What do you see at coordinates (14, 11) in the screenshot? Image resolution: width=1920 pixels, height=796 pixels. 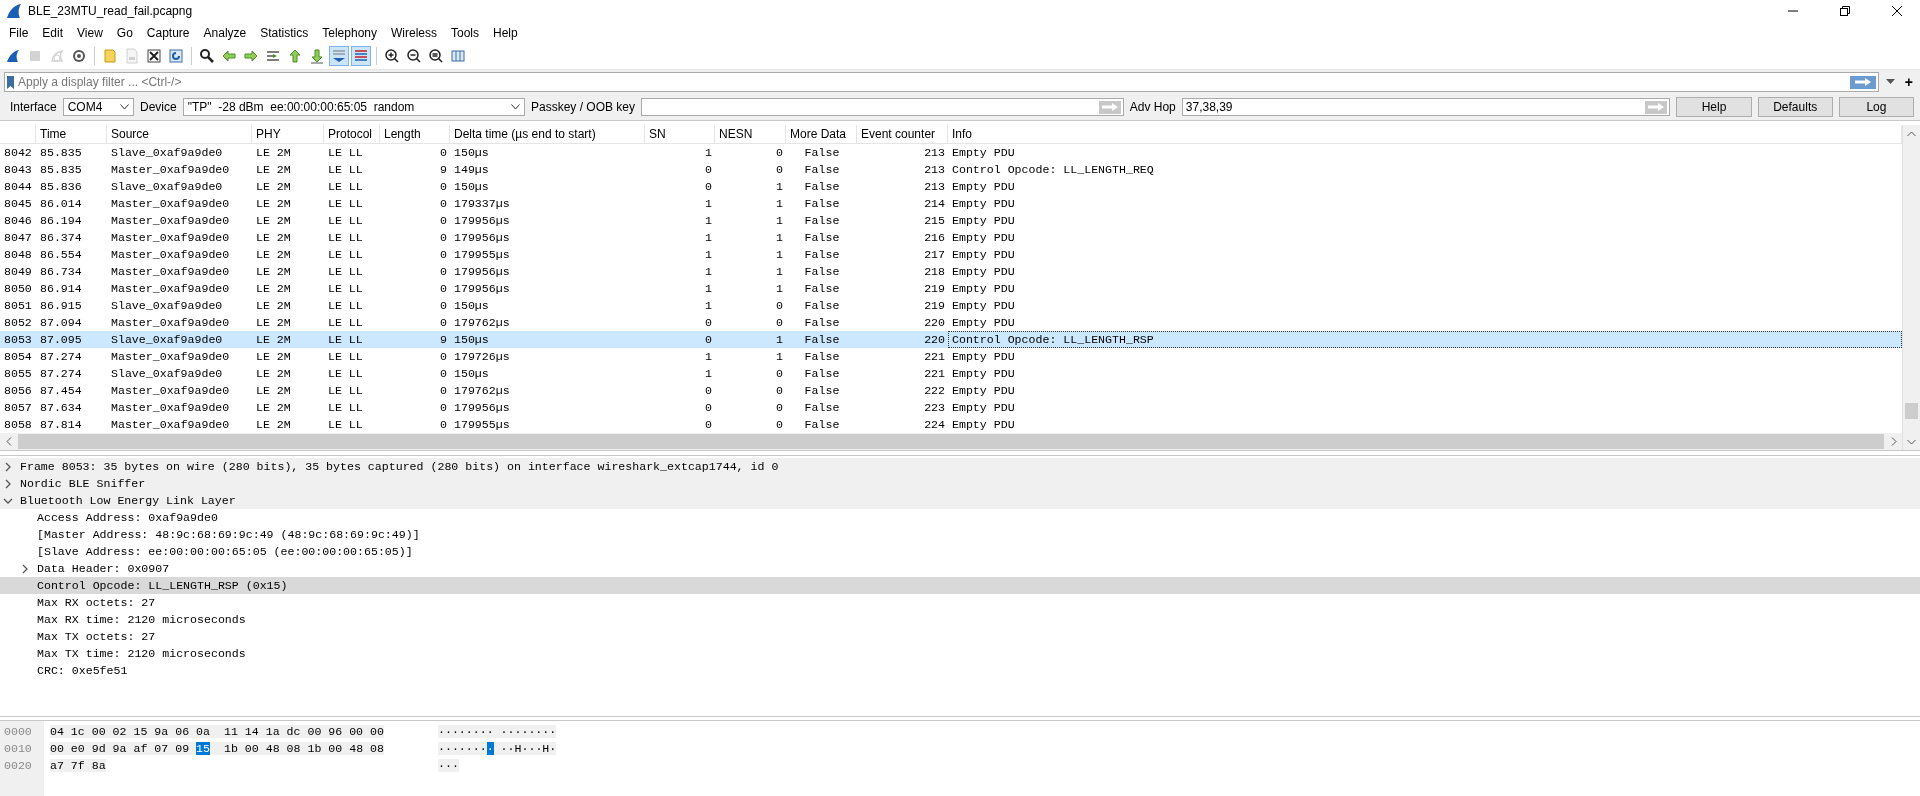 I see `app-fin-icon` at bounding box center [14, 11].